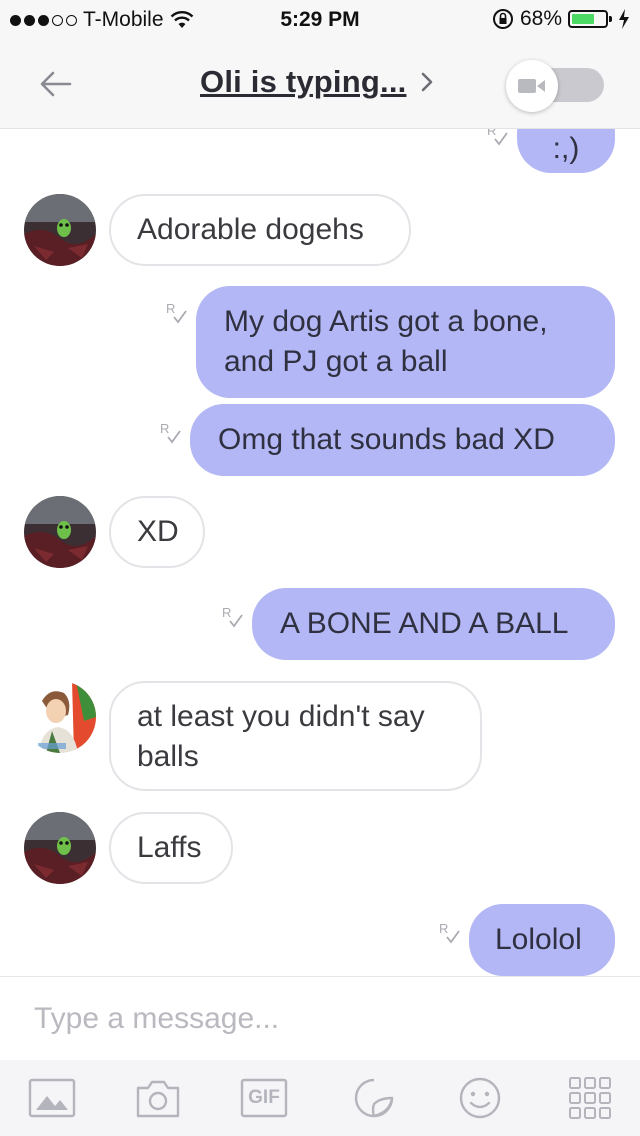  I want to click on message-outgoing: Lololol, so click(542, 940).